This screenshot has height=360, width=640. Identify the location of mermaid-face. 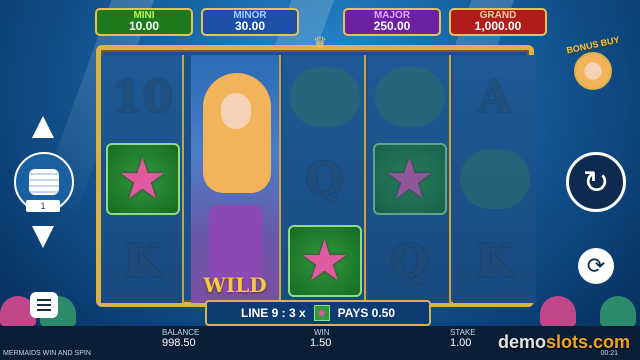
(236, 111).